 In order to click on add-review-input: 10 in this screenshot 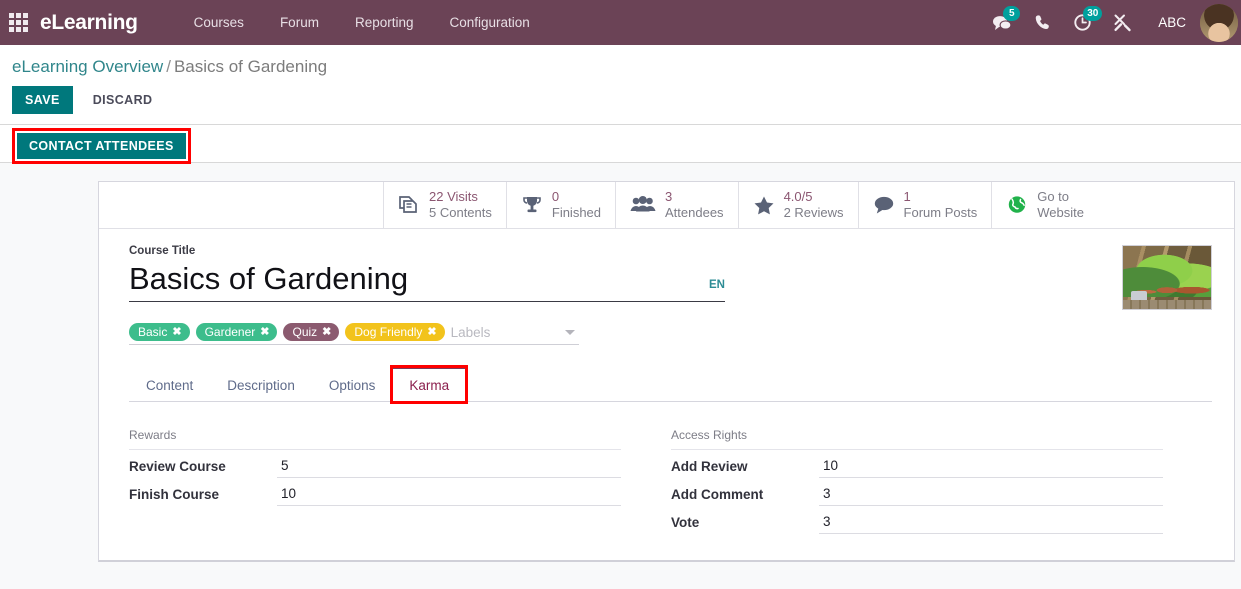, I will do `click(991, 468)`.